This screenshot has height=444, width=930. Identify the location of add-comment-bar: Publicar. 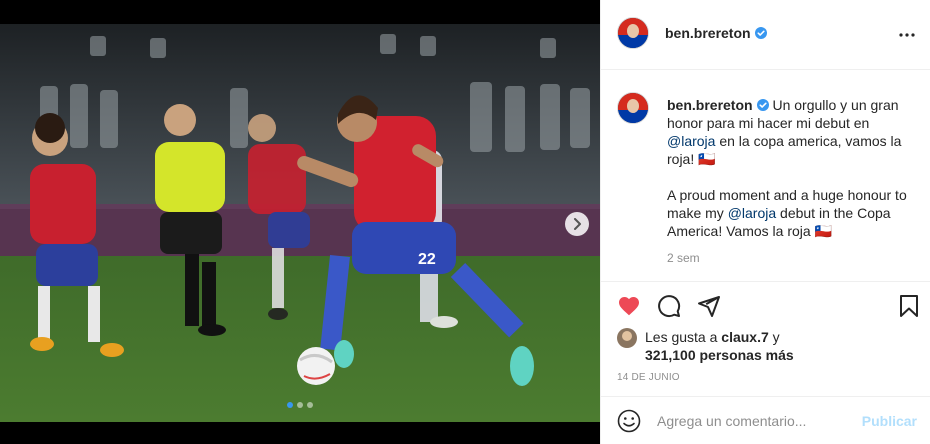
(765, 420).